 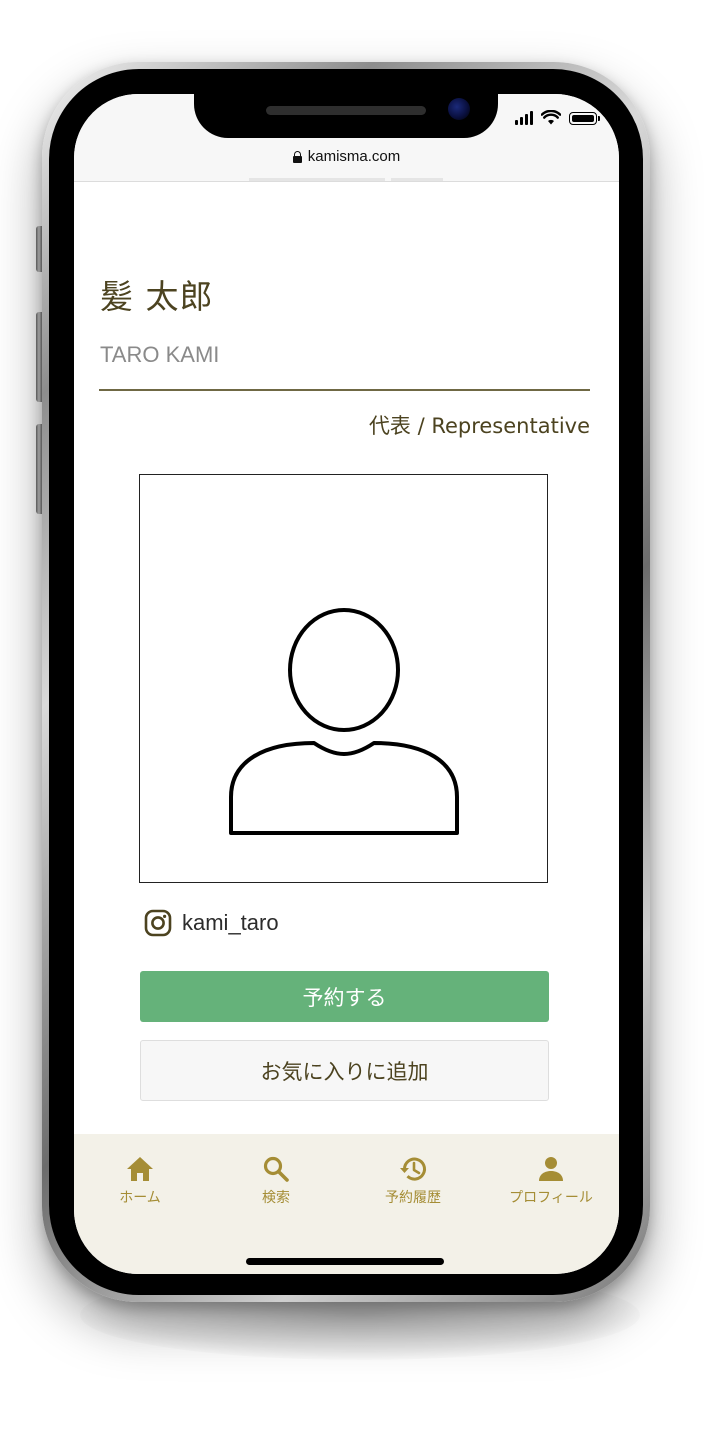 I want to click on stylist-name-ja: 髪 太郎, so click(x=157, y=296).